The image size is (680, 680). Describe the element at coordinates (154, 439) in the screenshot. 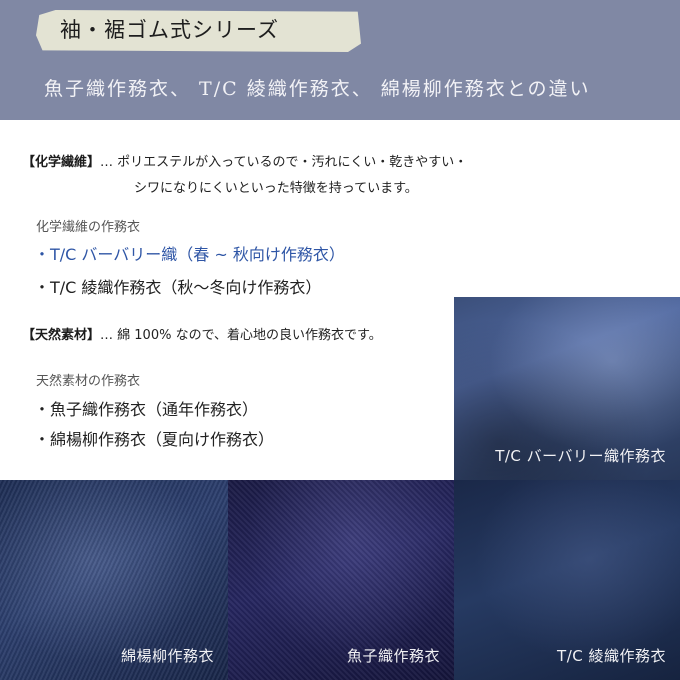

I see `list-item-cotton-yoryu: ・綿楊柳作務衣（夏向け作務衣）` at that location.